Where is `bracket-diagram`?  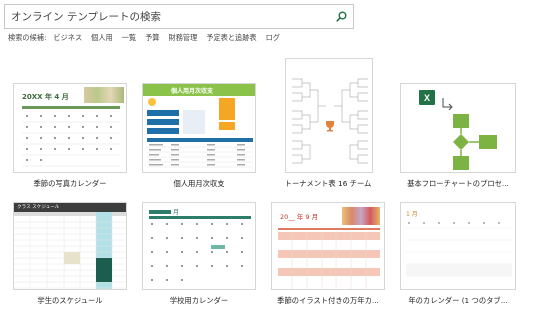
bracket-diagram is located at coordinates (330, 121).